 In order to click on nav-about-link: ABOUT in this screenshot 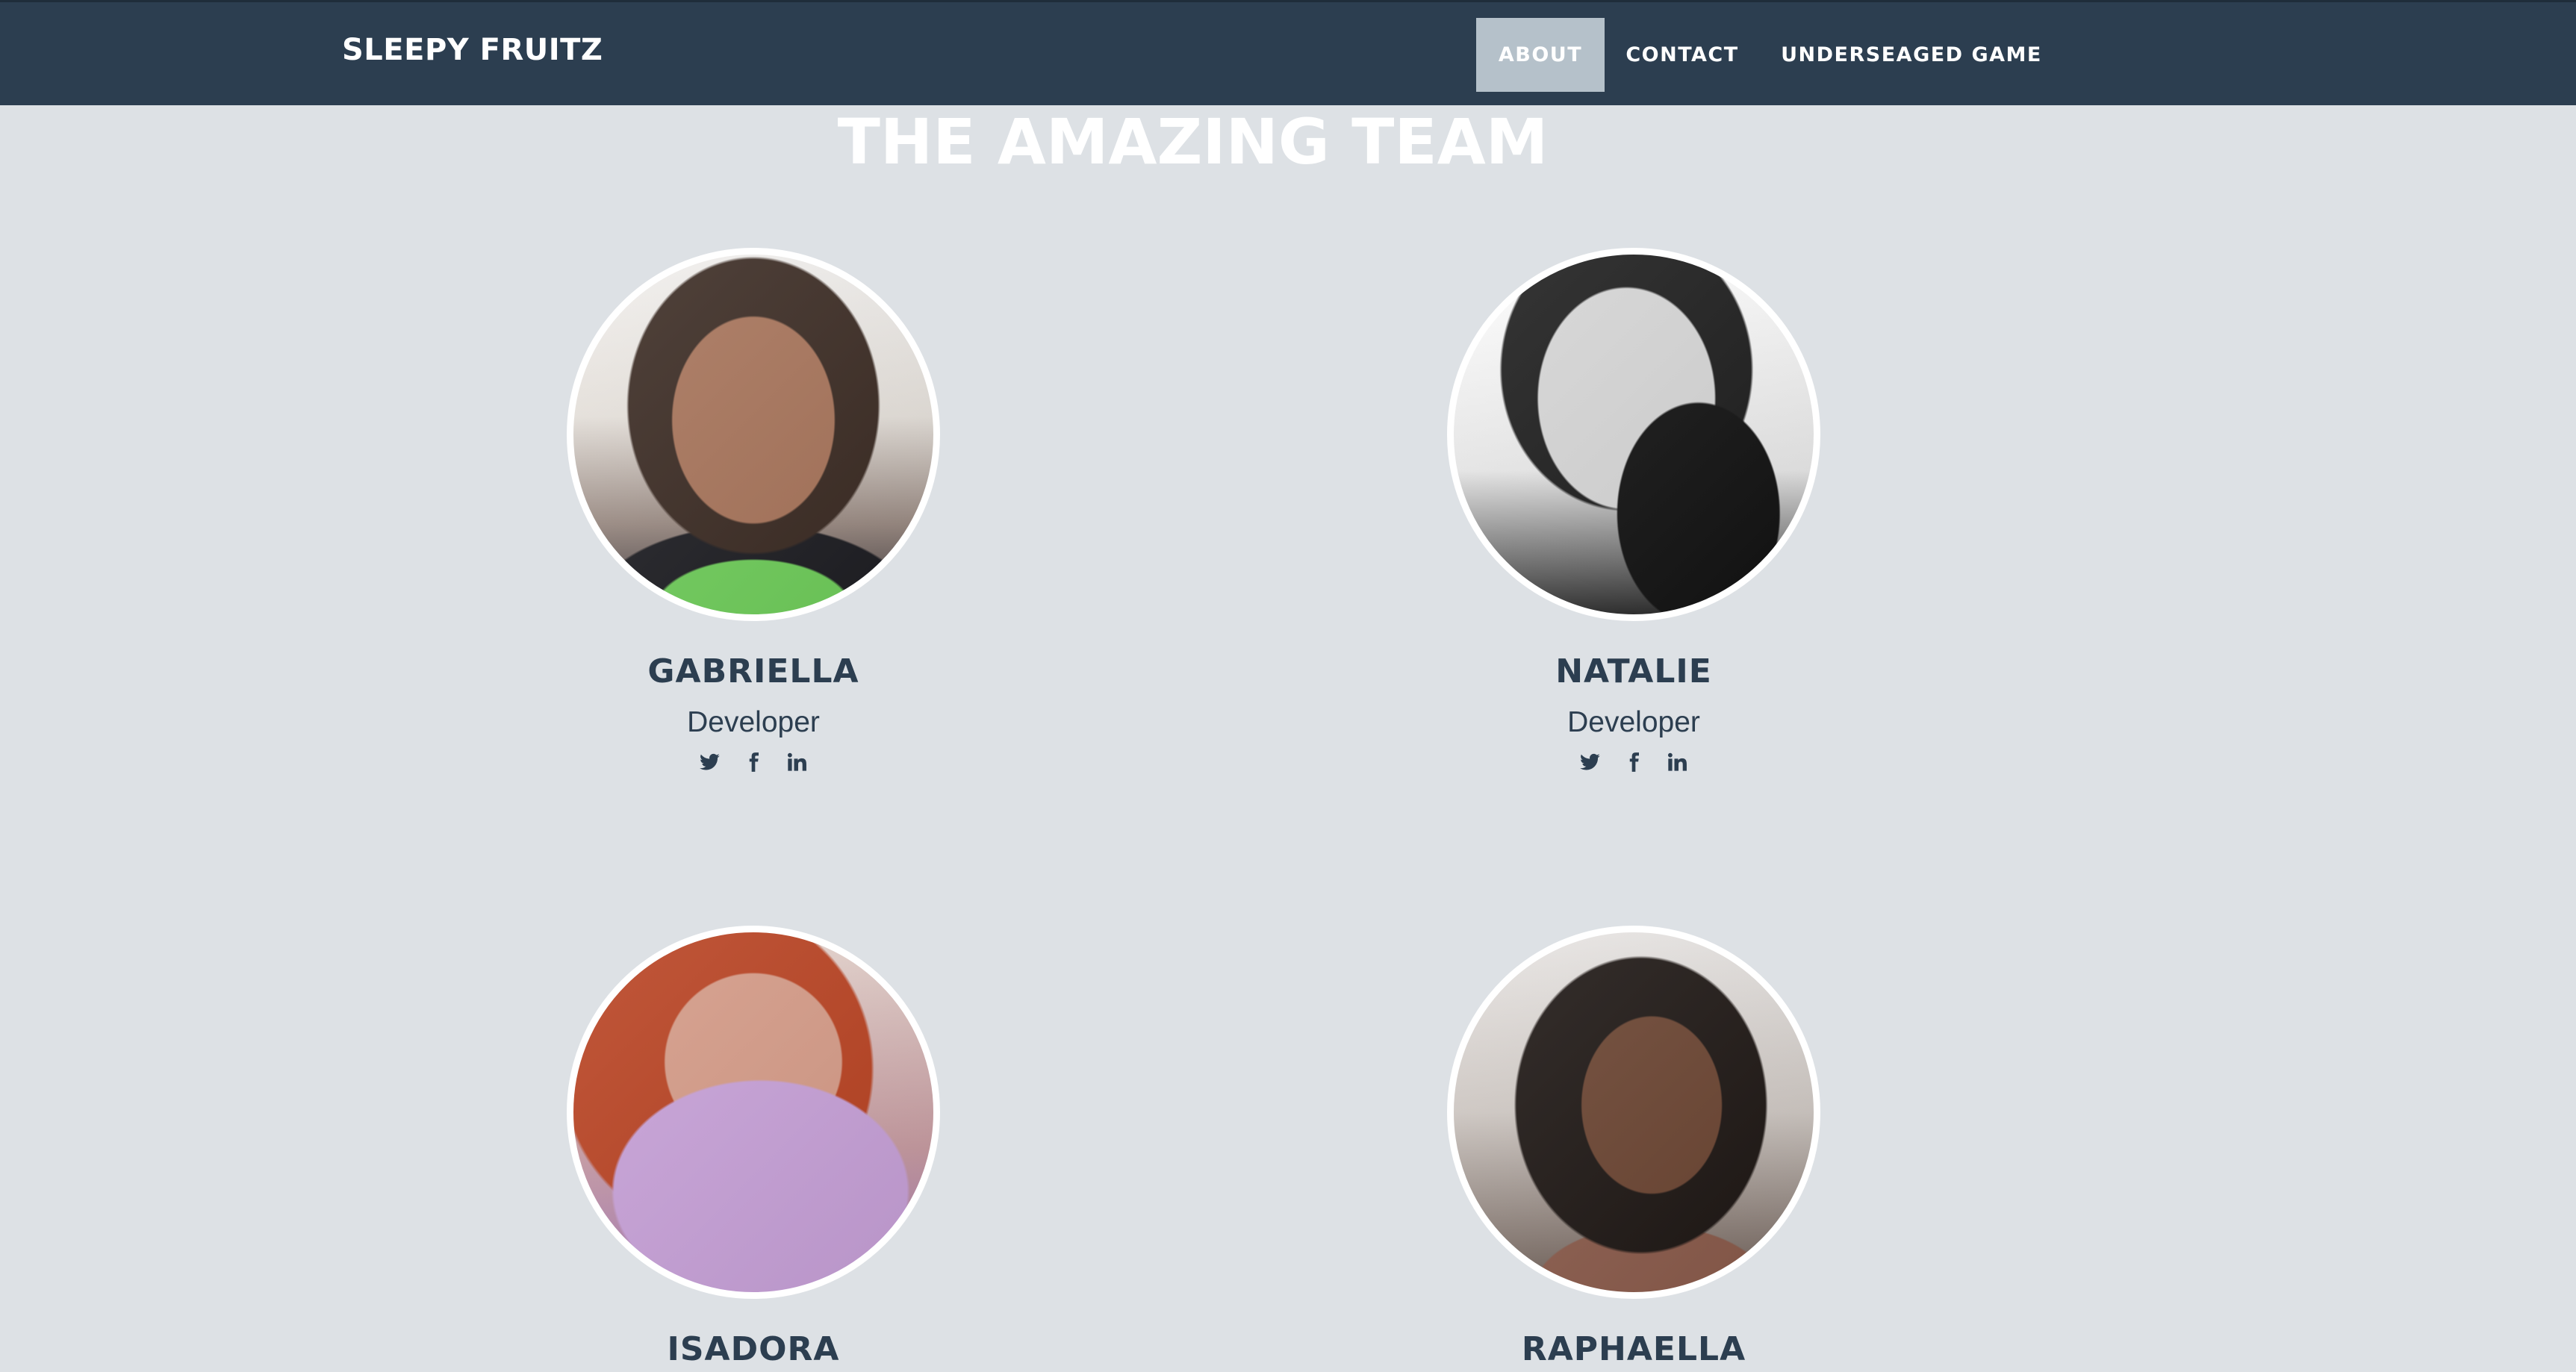, I will do `click(1540, 55)`.